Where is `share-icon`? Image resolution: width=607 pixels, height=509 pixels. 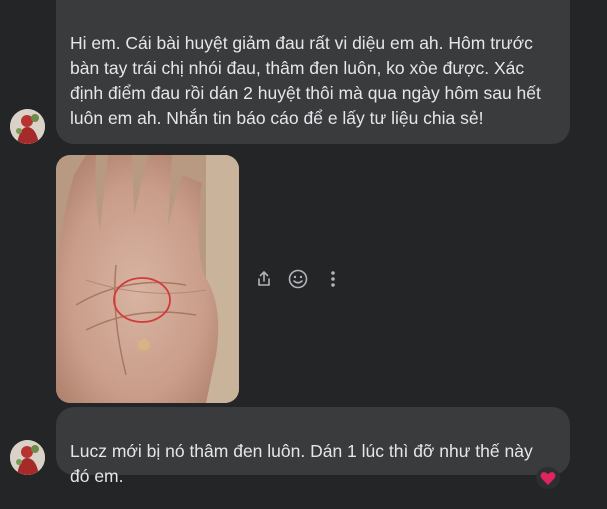
share-icon is located at coordinates (264, 279).